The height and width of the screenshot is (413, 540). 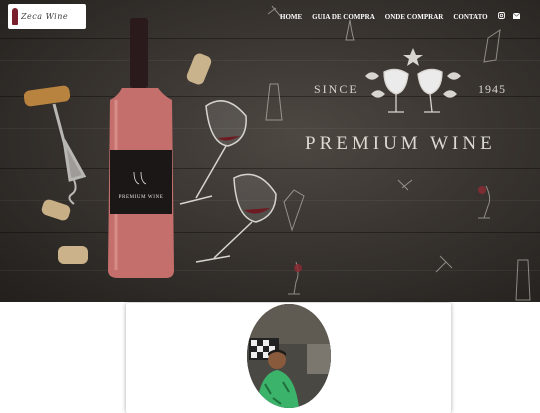 I want to click on nav-guia-de-compra: GUIA DE COMPRA, so click(x=343, y=17).